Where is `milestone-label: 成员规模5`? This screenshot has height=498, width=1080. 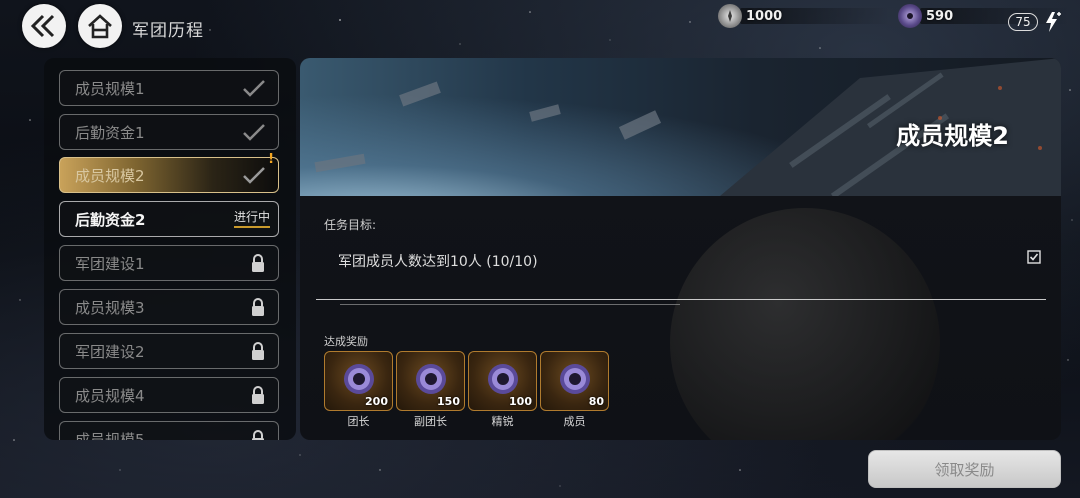 milestone-label: 成员规模5 is located at coordinates (110, 435).